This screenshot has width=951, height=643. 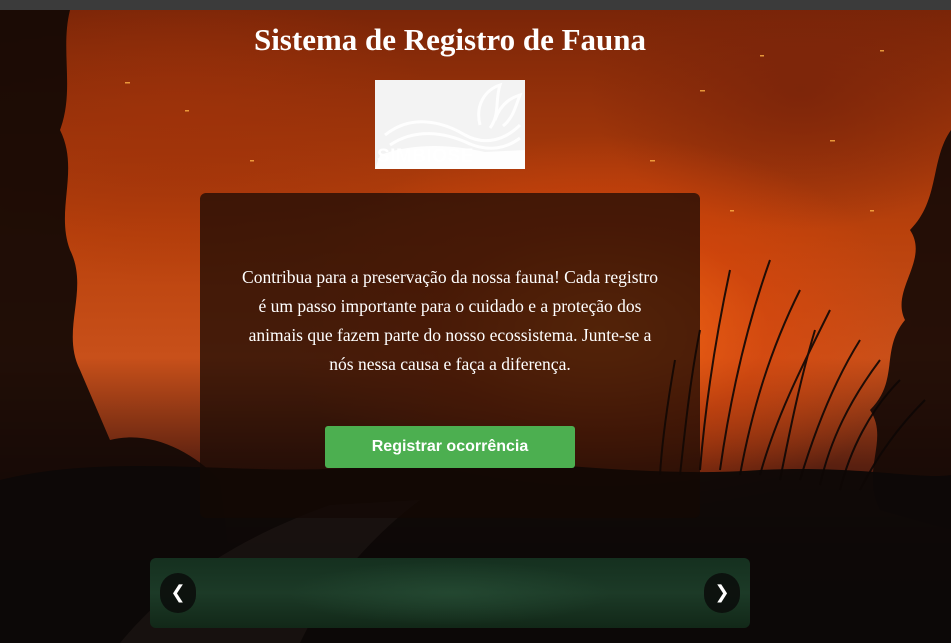 I want to click on page-title: Sistema de Registro de Fauna, so click(x=450, y=39).